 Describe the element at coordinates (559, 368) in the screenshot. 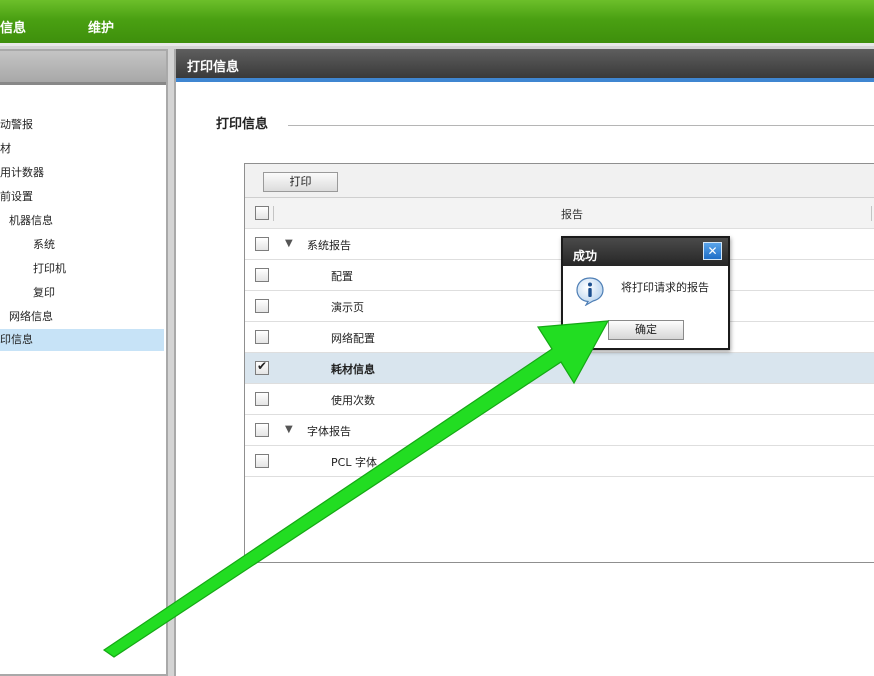

I see `table-row-selected: ✔ 耗材信息` at that location.